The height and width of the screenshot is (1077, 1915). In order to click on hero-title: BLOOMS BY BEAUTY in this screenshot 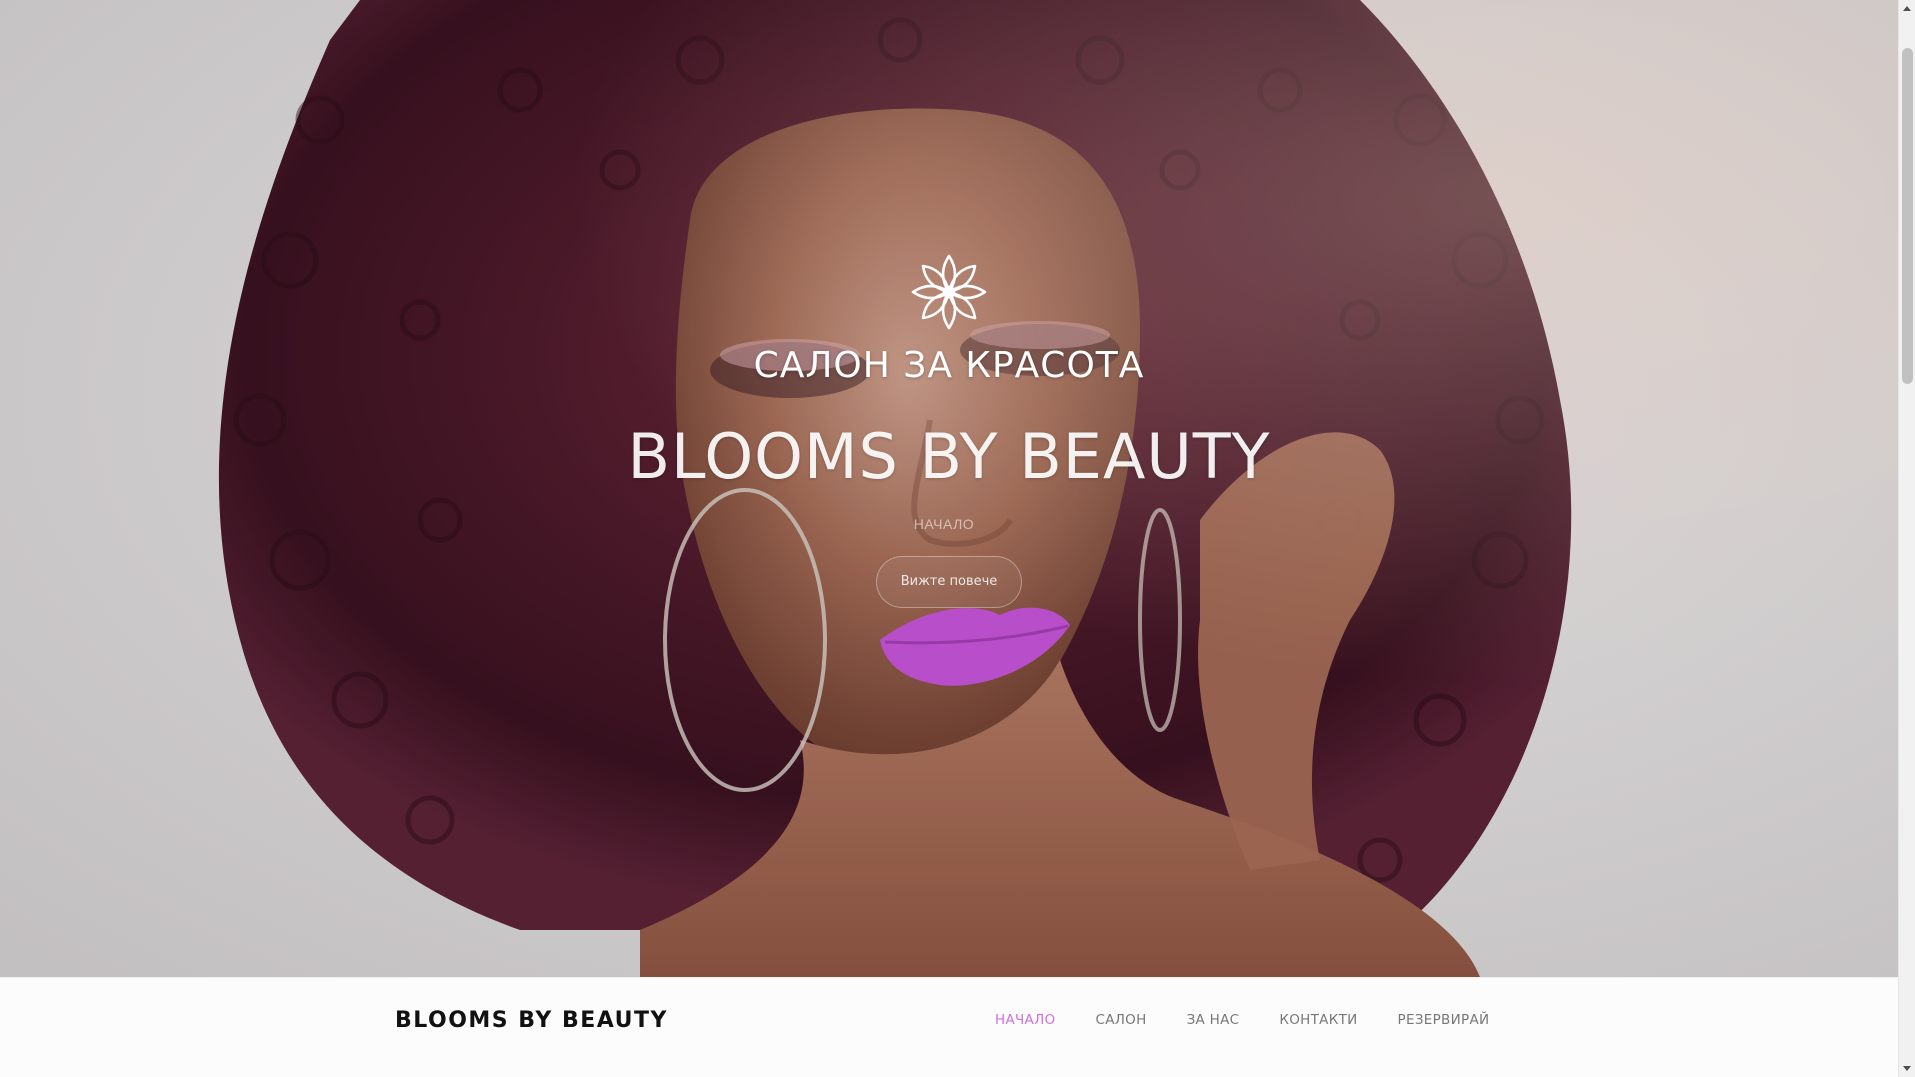, I will do `click(949, 456)`.